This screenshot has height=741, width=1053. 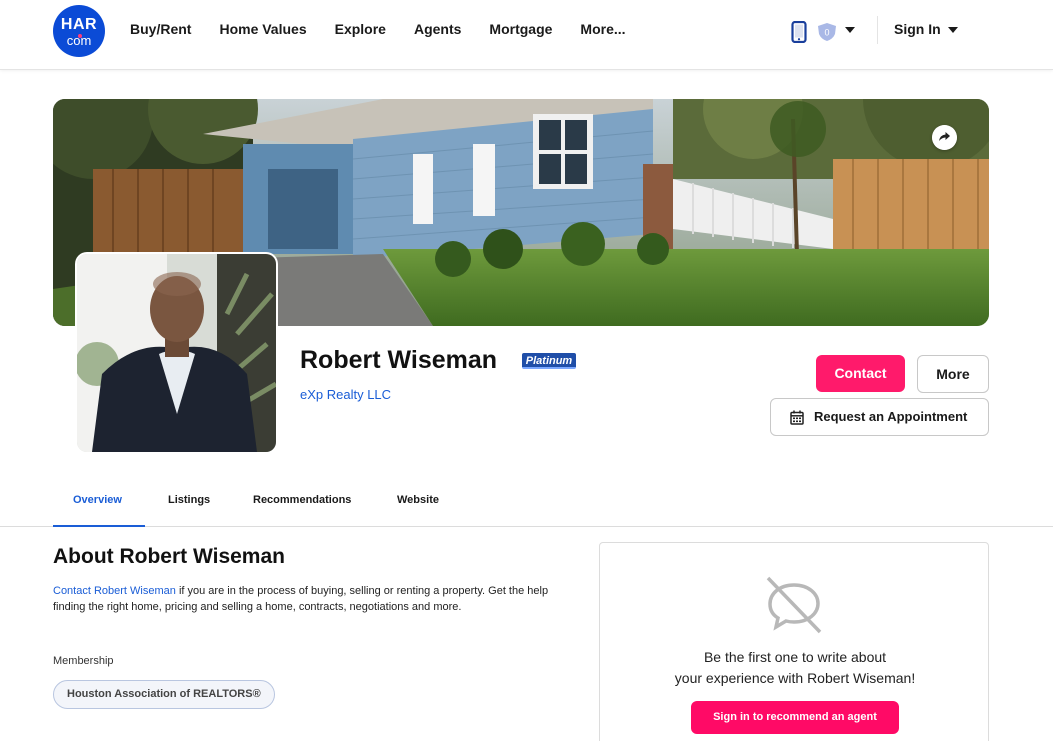 I want to click on no-comment-icon, so click(x=794, y=605).